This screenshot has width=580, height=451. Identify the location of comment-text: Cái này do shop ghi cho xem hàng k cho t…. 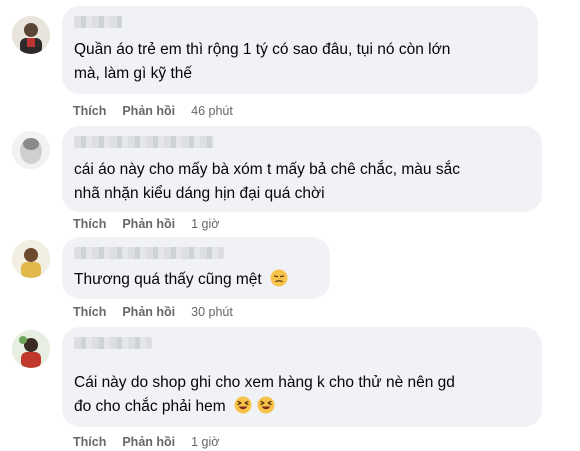
(301, 395).